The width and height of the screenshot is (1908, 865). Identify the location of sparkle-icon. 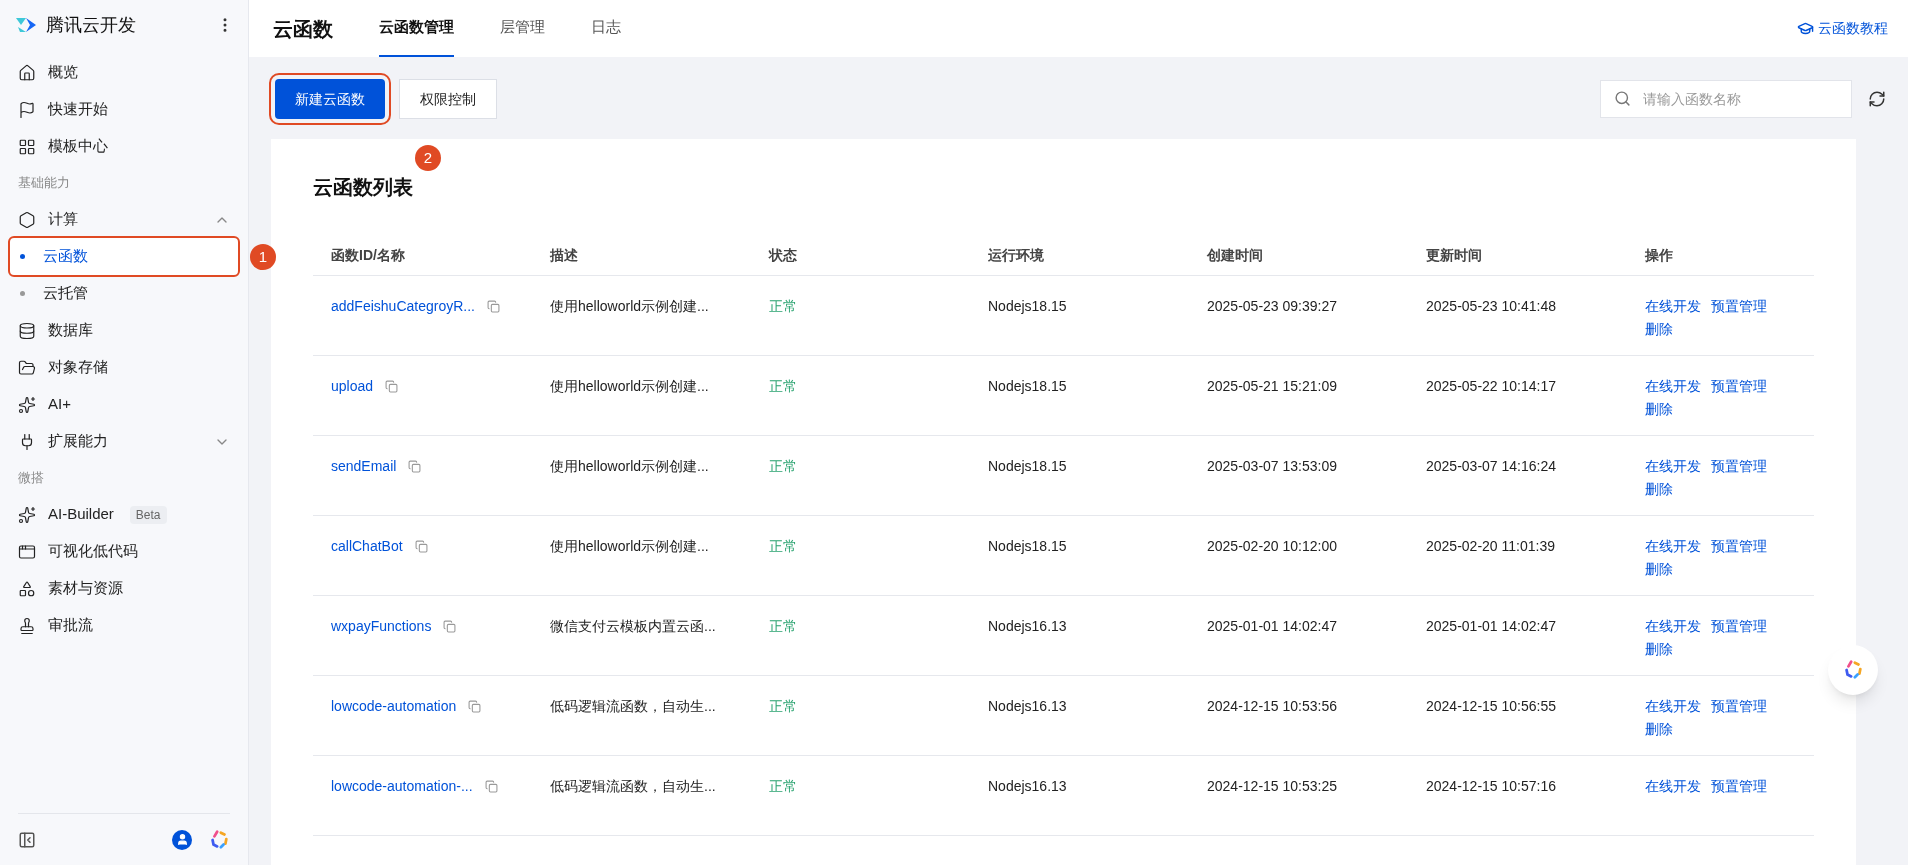
(27, 404).